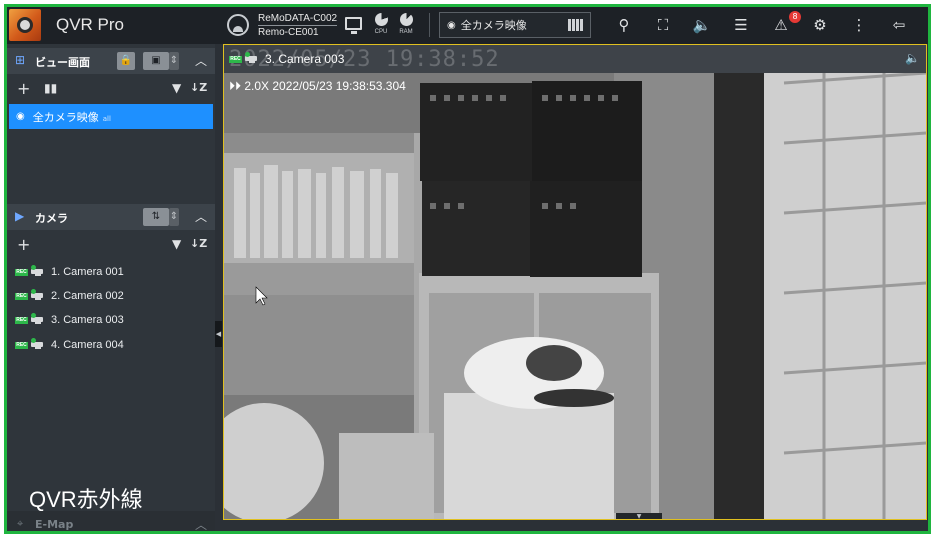 This screenshot has height=544, width=938. Describe the element at coordinates (51, 218) in the screenshot. I see `cameras-panel-title: カメラ` at that location.